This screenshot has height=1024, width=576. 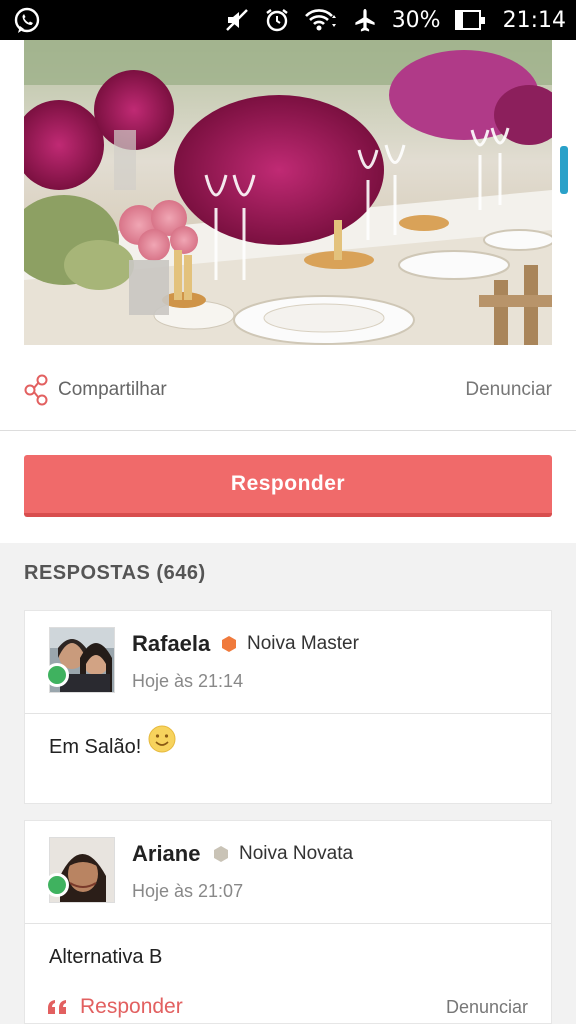 What do you see at coordinates (112, 389) in the screenshot?
I see `share-label: Compartilhar` at bounding box center [112, 389].